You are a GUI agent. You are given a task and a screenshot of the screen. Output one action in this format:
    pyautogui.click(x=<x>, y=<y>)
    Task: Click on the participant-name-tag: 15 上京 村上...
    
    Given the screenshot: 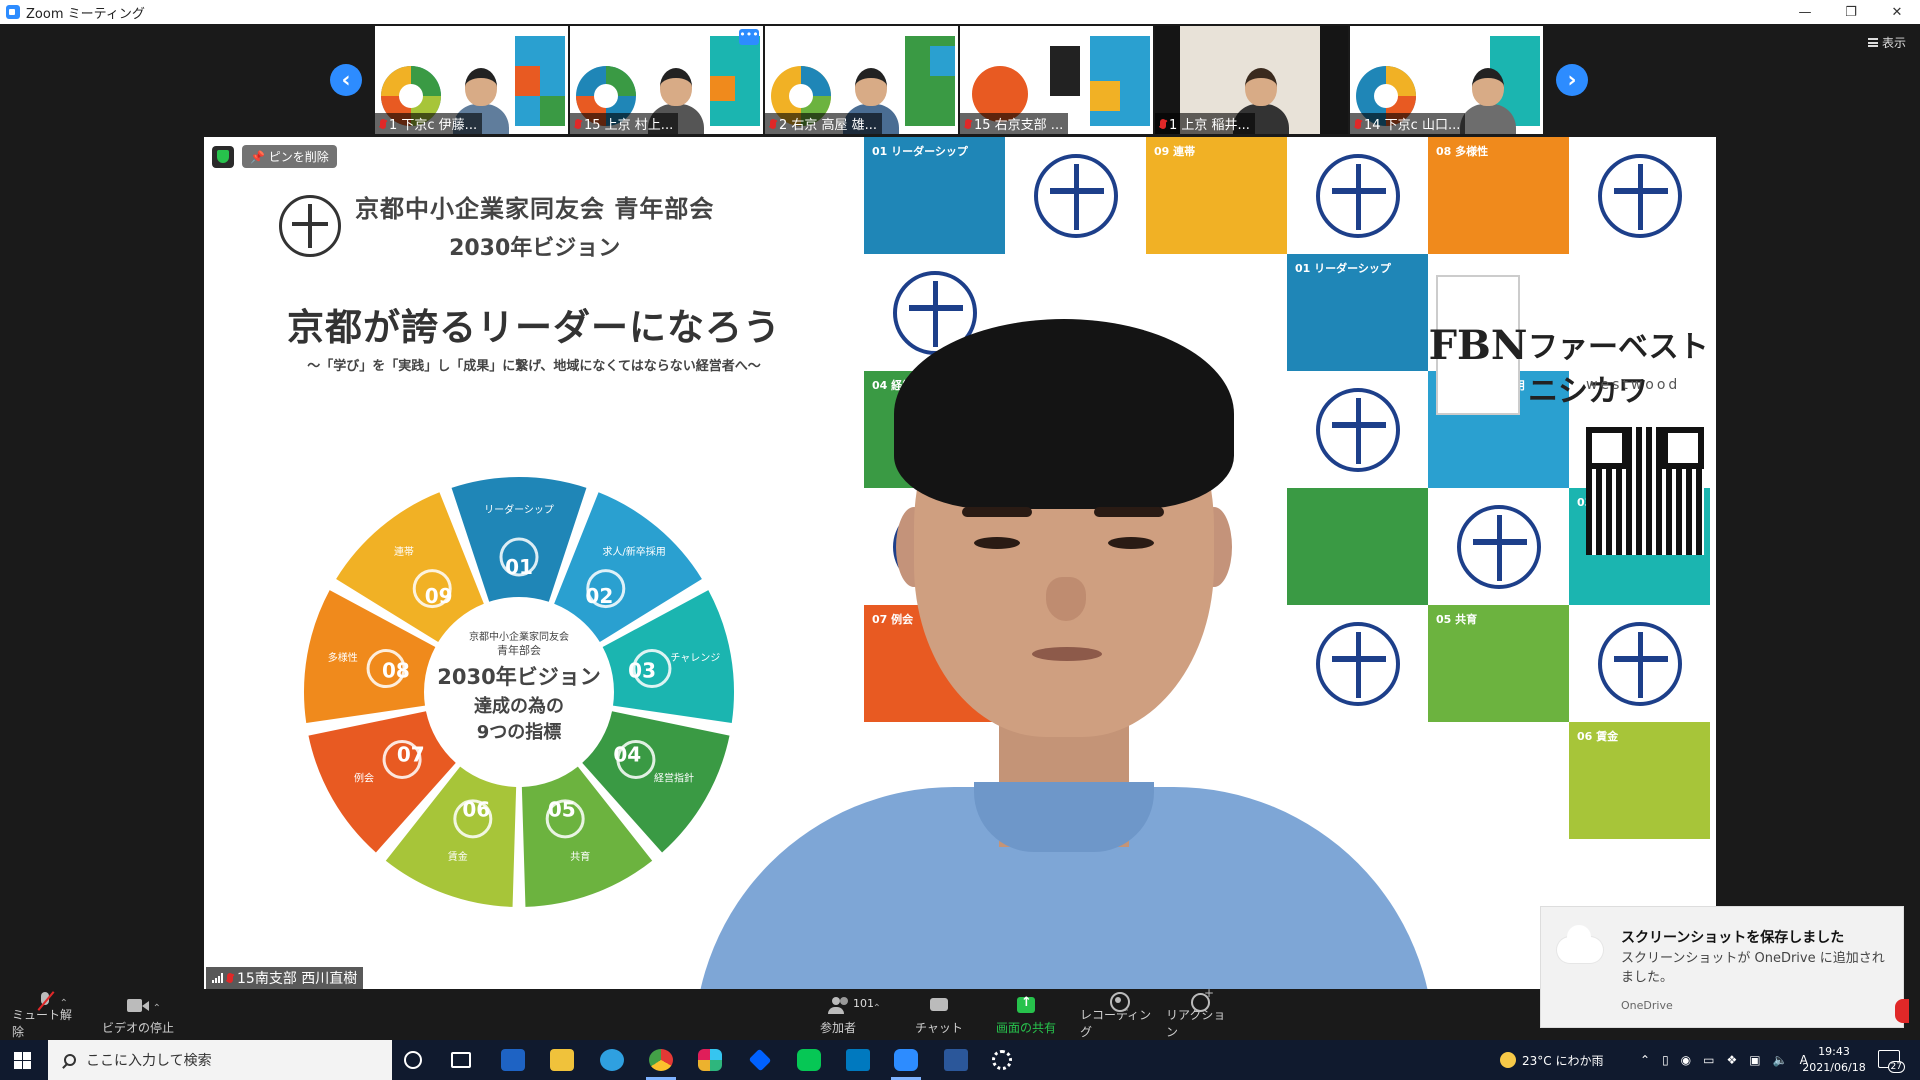 What is the action you would take?
    pyautogui.click(x=624, y=123)
    